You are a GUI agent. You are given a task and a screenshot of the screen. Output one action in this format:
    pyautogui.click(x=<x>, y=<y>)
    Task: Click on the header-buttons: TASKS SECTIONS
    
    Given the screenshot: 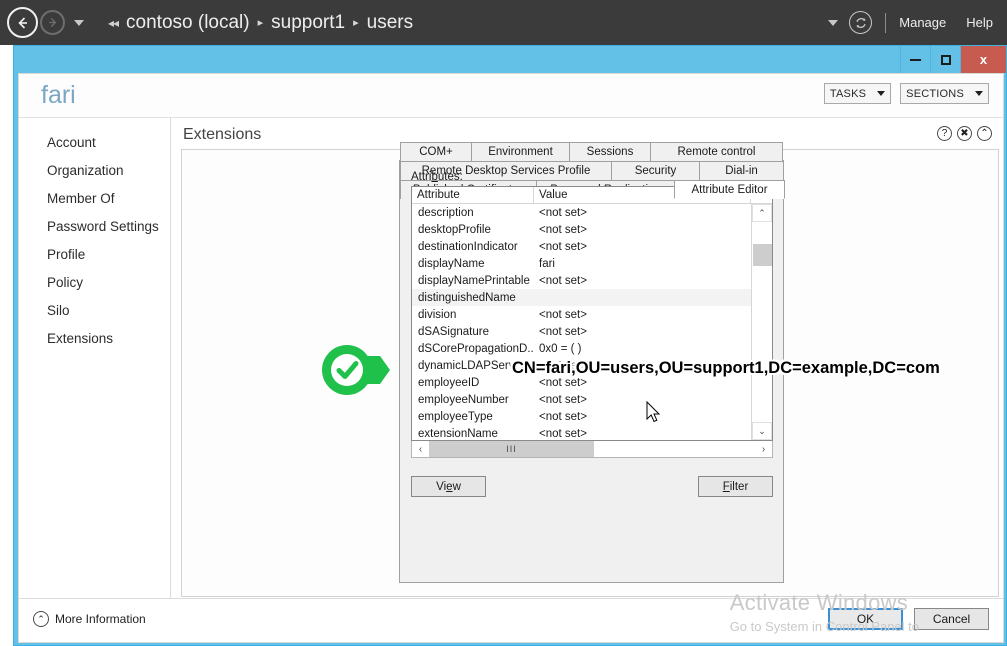 What is the action you would take?
    pyautogui.click(x=906, y=93)
    